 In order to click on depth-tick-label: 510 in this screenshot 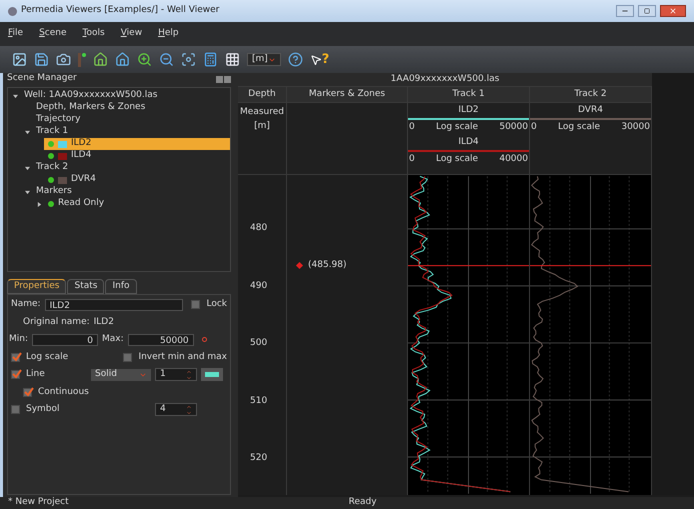, I will do `click(259, 401)`.